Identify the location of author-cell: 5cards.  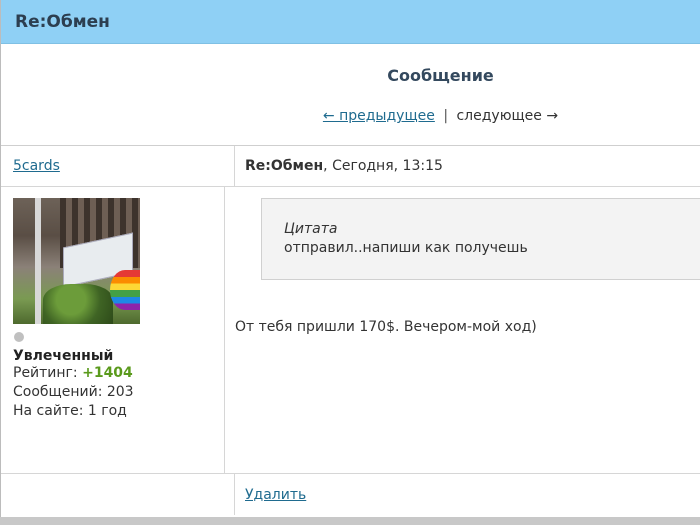
(118, 166).